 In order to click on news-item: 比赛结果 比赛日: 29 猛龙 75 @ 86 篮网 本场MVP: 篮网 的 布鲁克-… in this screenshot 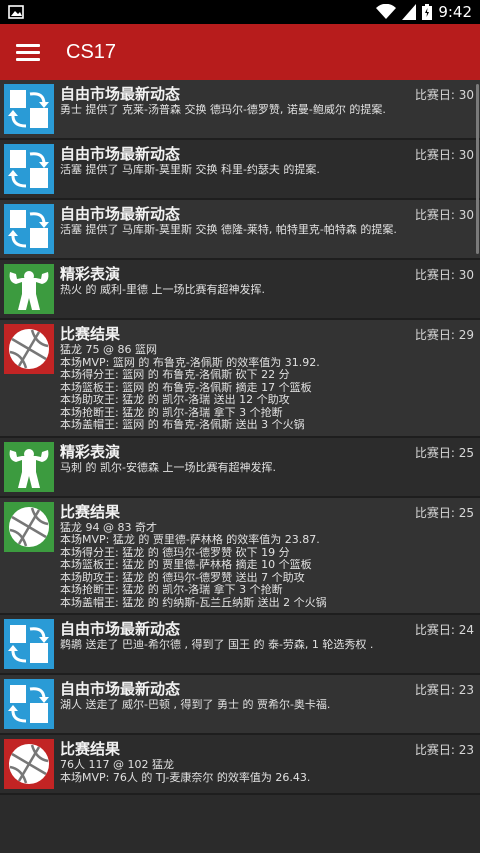, I will do `click(240, 379)`.